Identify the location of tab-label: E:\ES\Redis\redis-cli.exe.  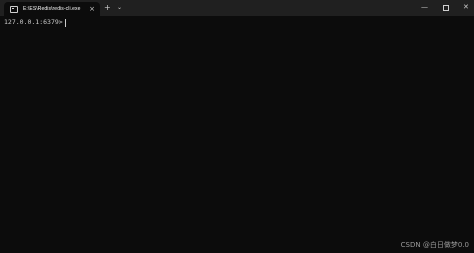
(52, 9).